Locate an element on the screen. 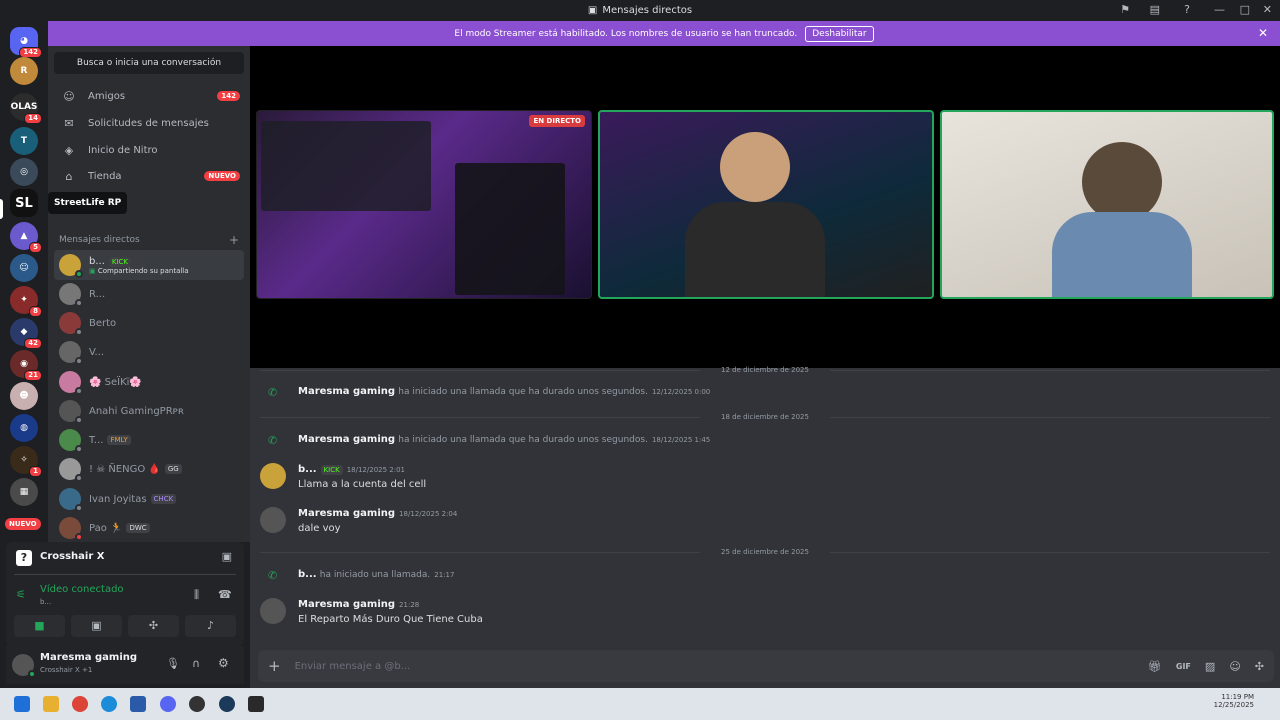  dm-item: 🌸 SeÏKï🌸 is located at coordinates (149, 382).